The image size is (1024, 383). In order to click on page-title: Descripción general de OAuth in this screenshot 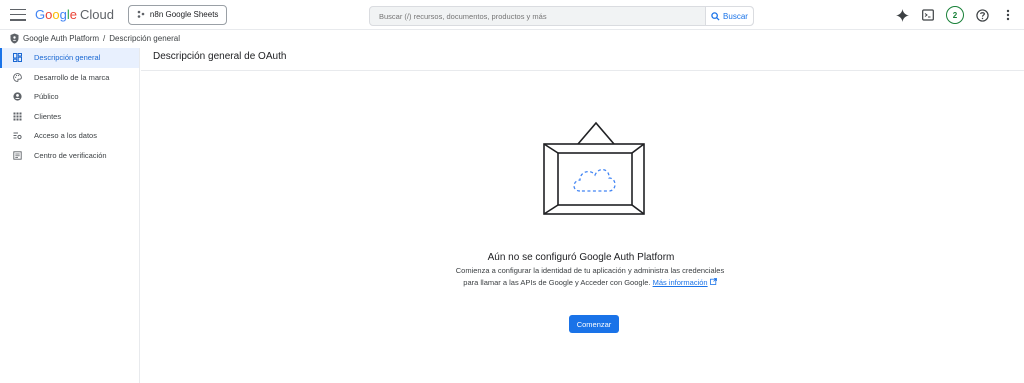, I will do `click(220, 56)`.